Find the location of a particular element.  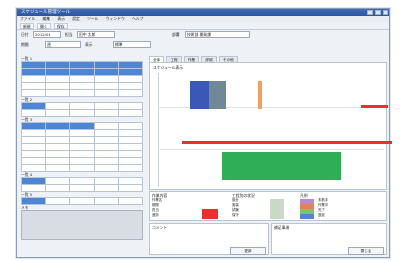

dept-label: 部署 is located at coordinates (176, 34).